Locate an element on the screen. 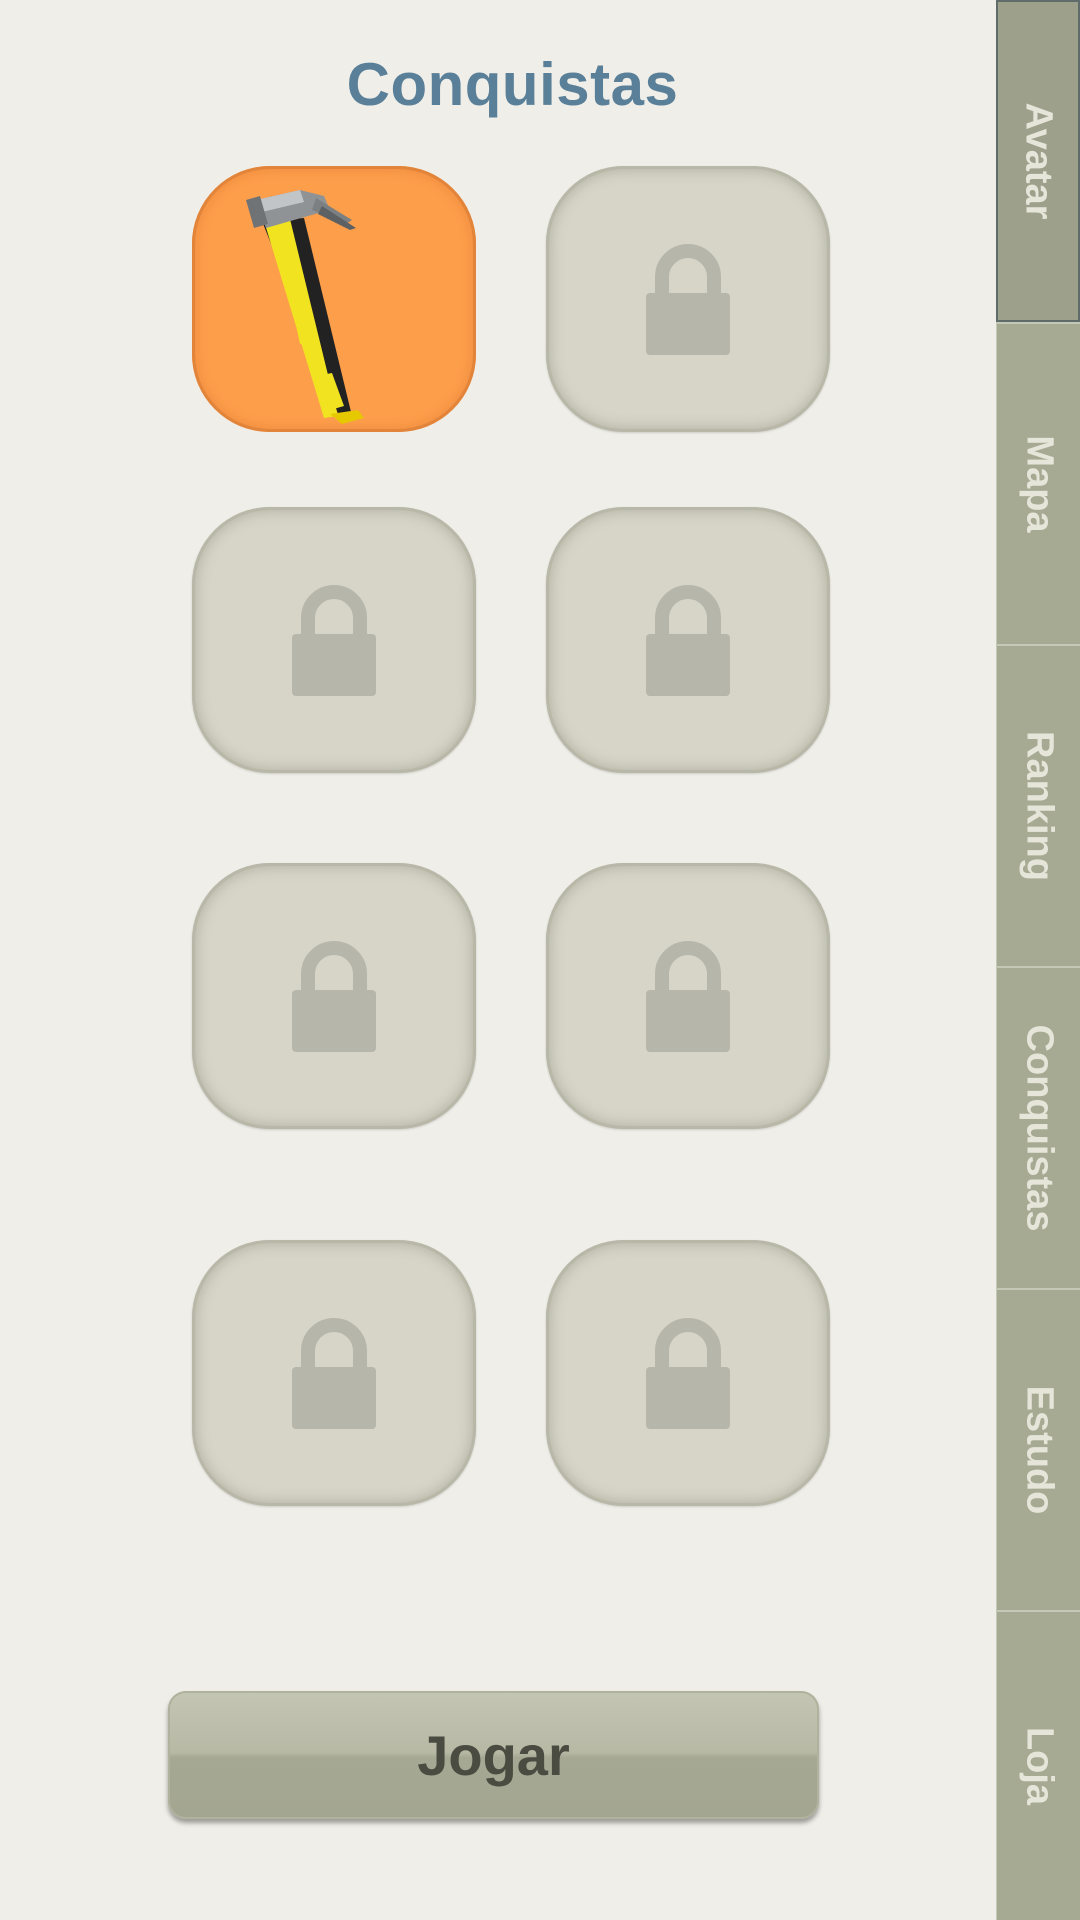 Image resolution: width=1080 pixels, height=1920 pixels. tab-label: Avatar is located at coordinates (1038, 161).